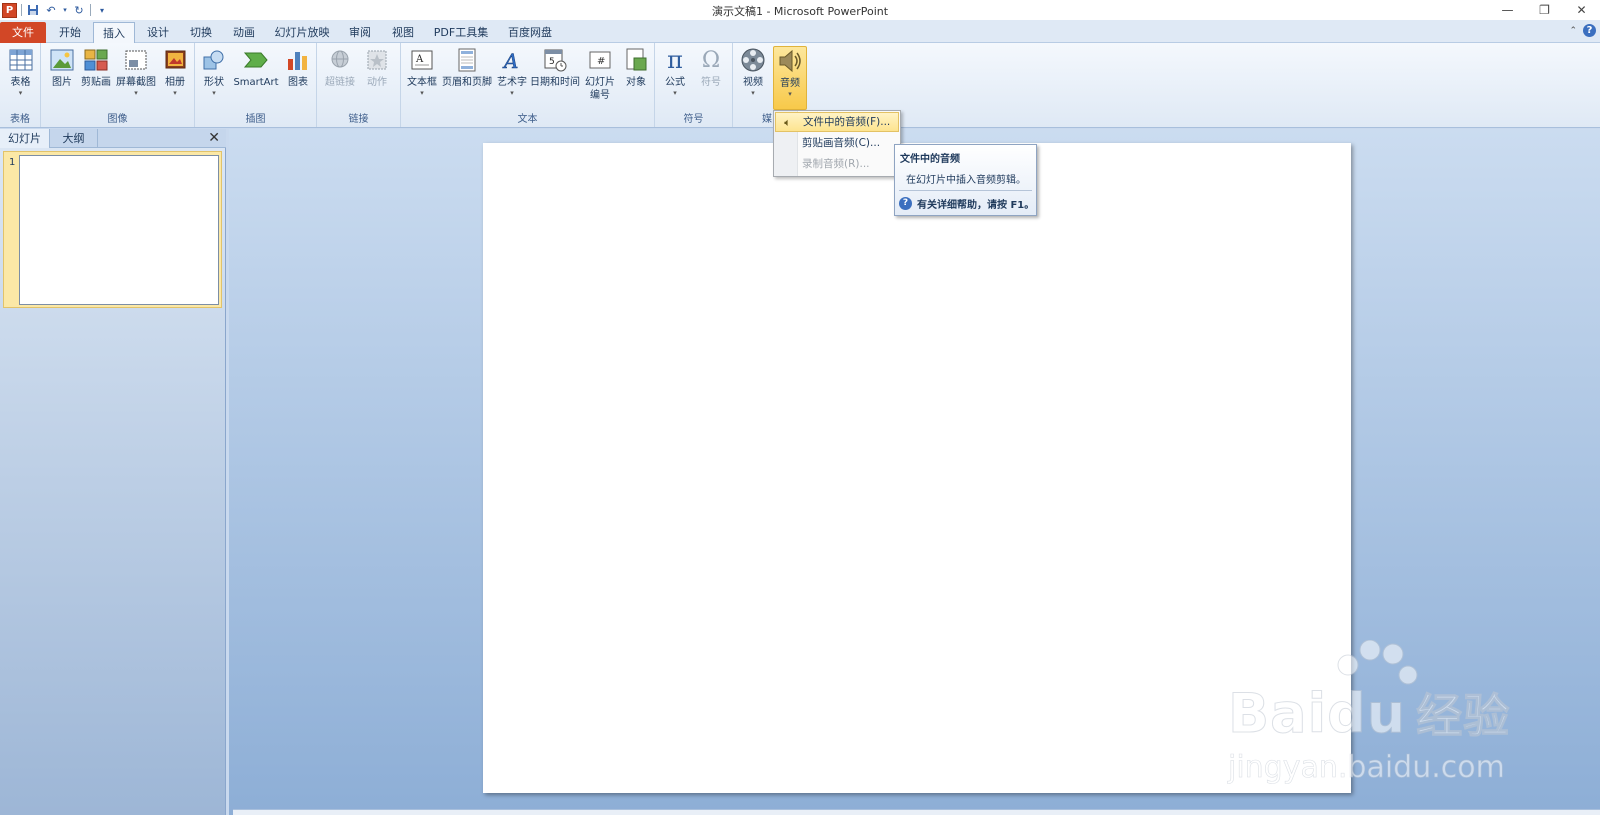 This screenshot has width=1600, height=815. What do you see at coordinates (787, 122) in the screenshot?
I see `speaker-icon: 🔈︎` at bounding box center [787, 122].